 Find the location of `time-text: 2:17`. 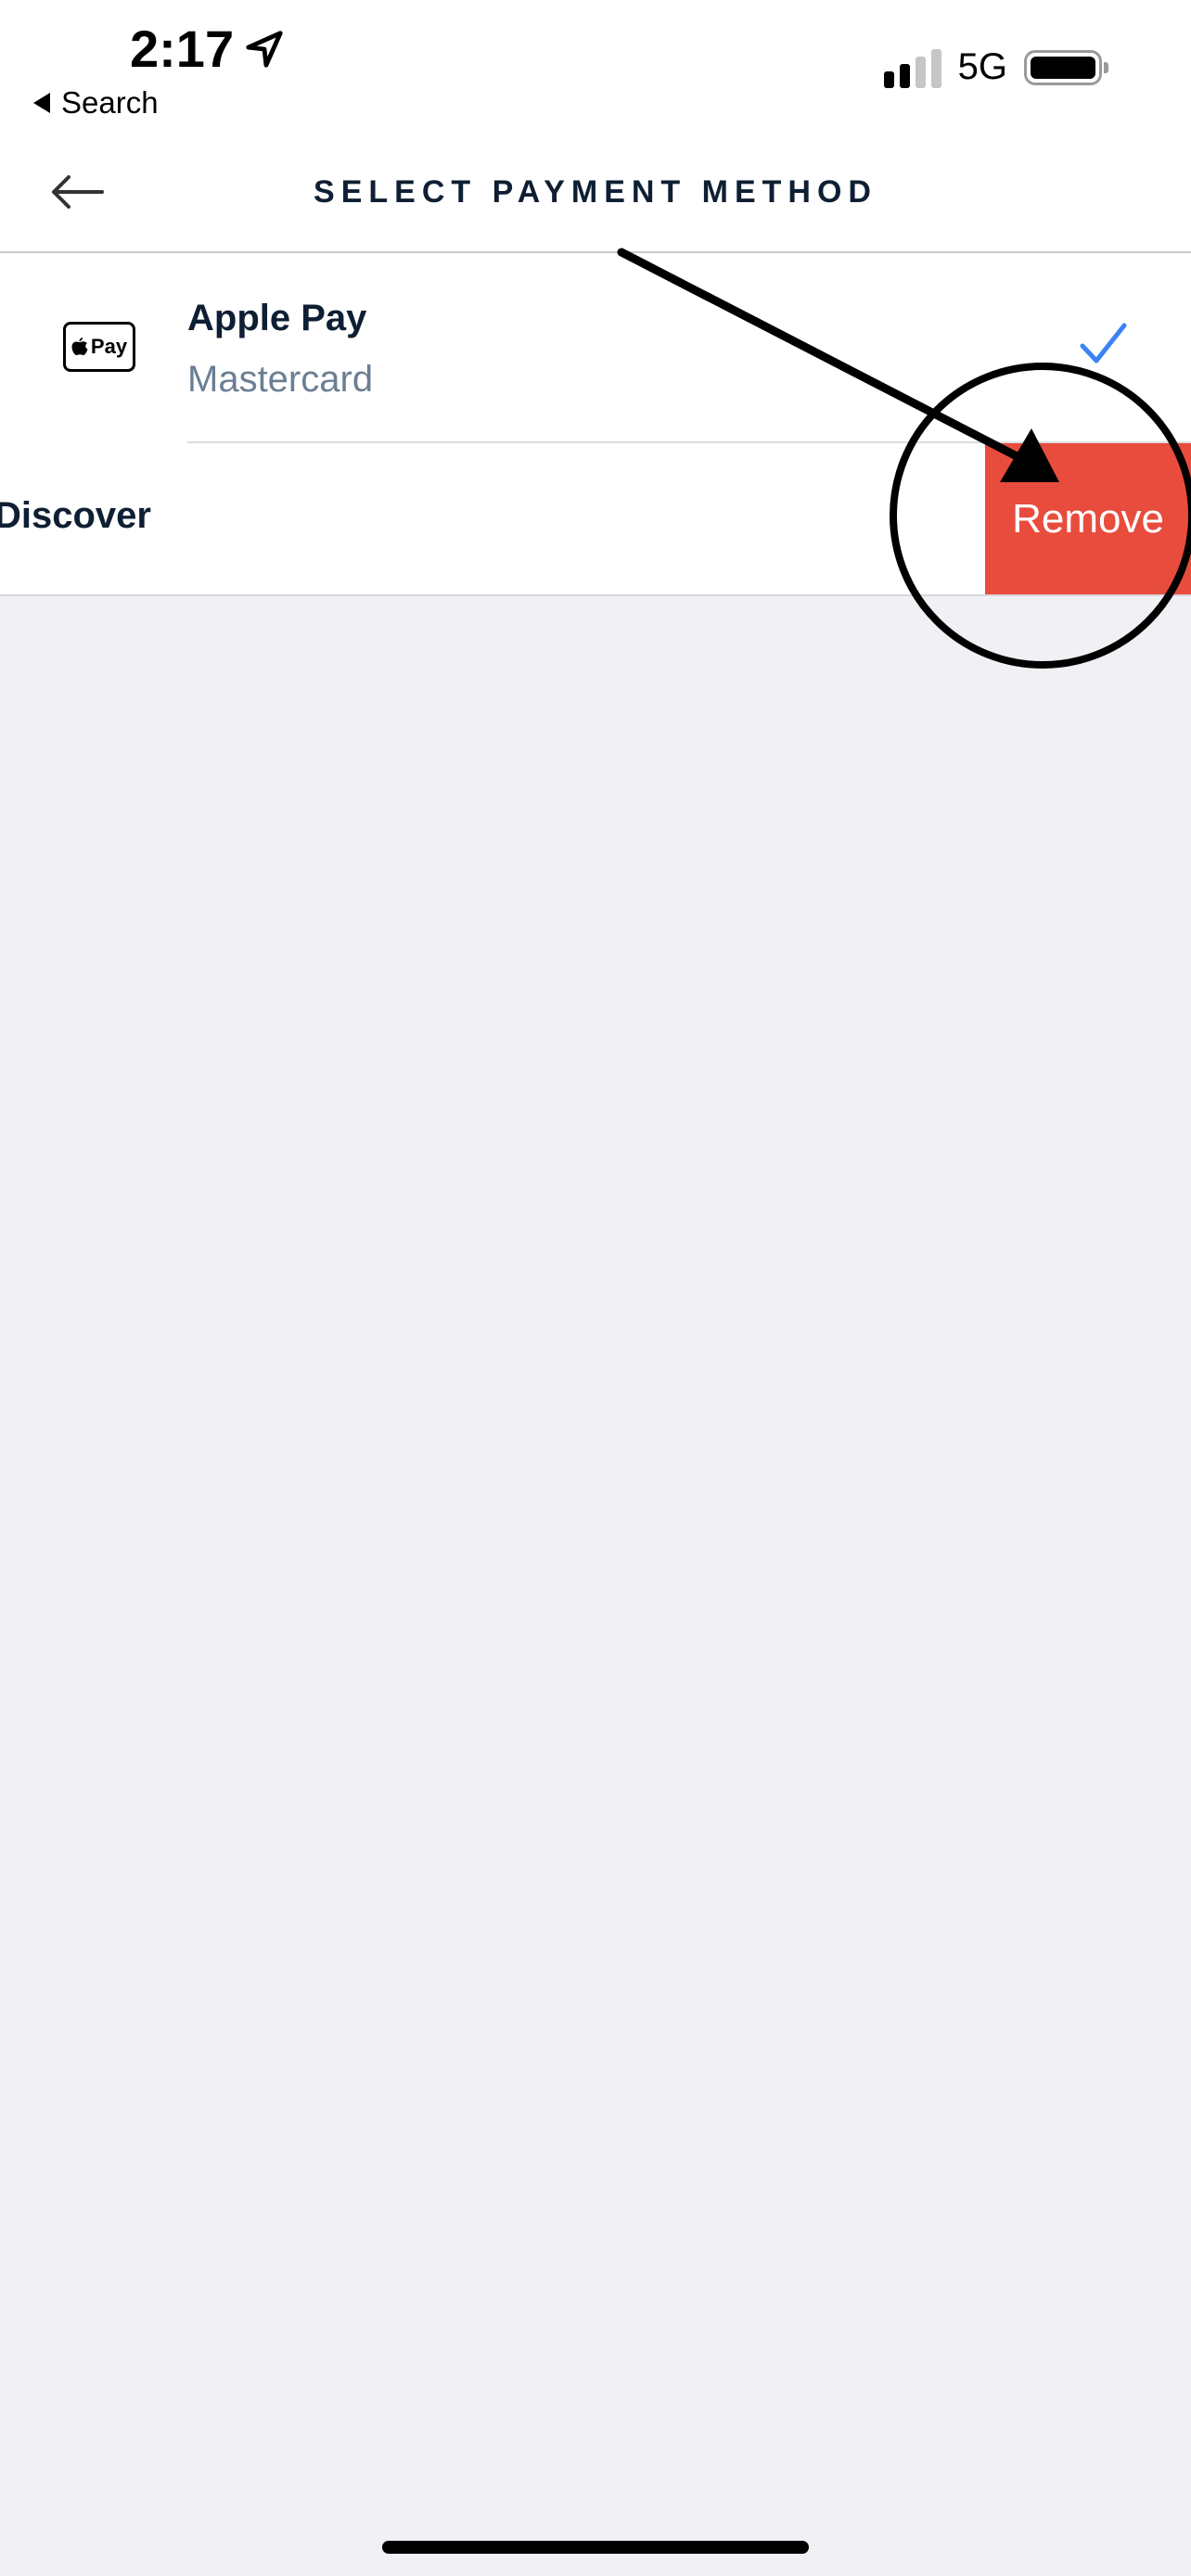

time-text: 2:17 is located at coordinates (183, 48).